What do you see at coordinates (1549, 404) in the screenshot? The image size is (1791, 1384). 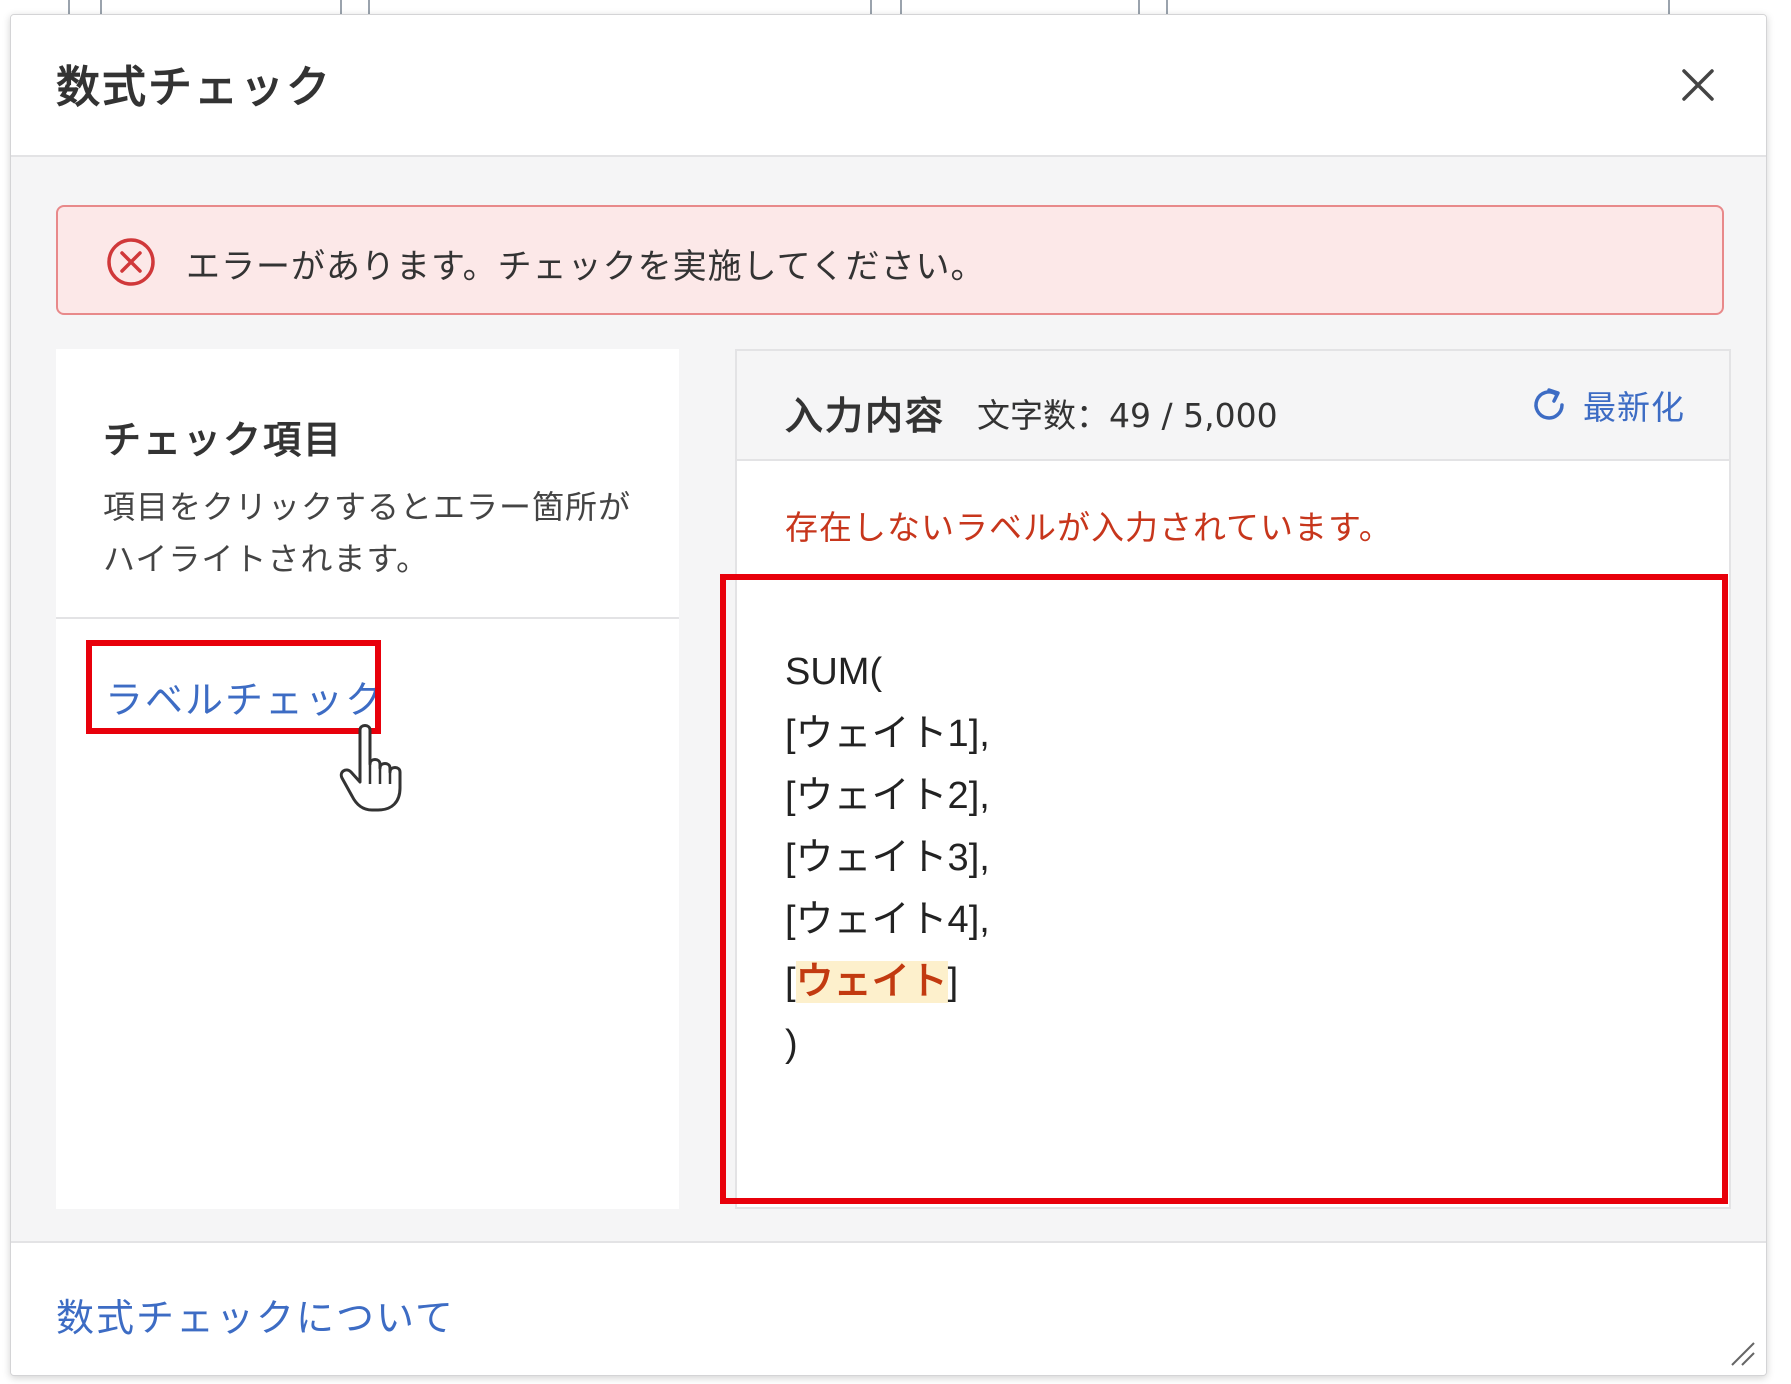 I see `refresh-icon` at bounding box center [1549, 404].